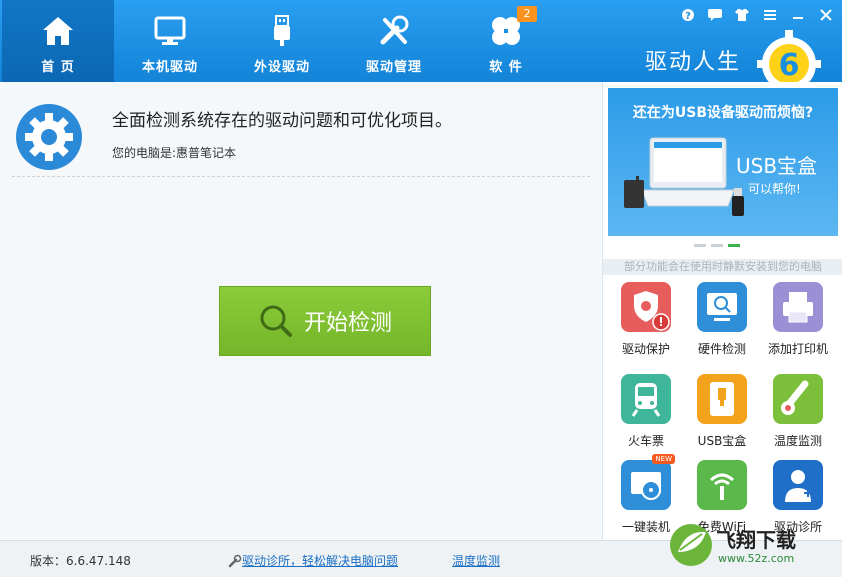 Image resolution: width=842 pixels, height=577 pixels. What do you see at coordinates (826, 15) in the screenshot?
I see `close-icon` at bounding box center [826, 15].